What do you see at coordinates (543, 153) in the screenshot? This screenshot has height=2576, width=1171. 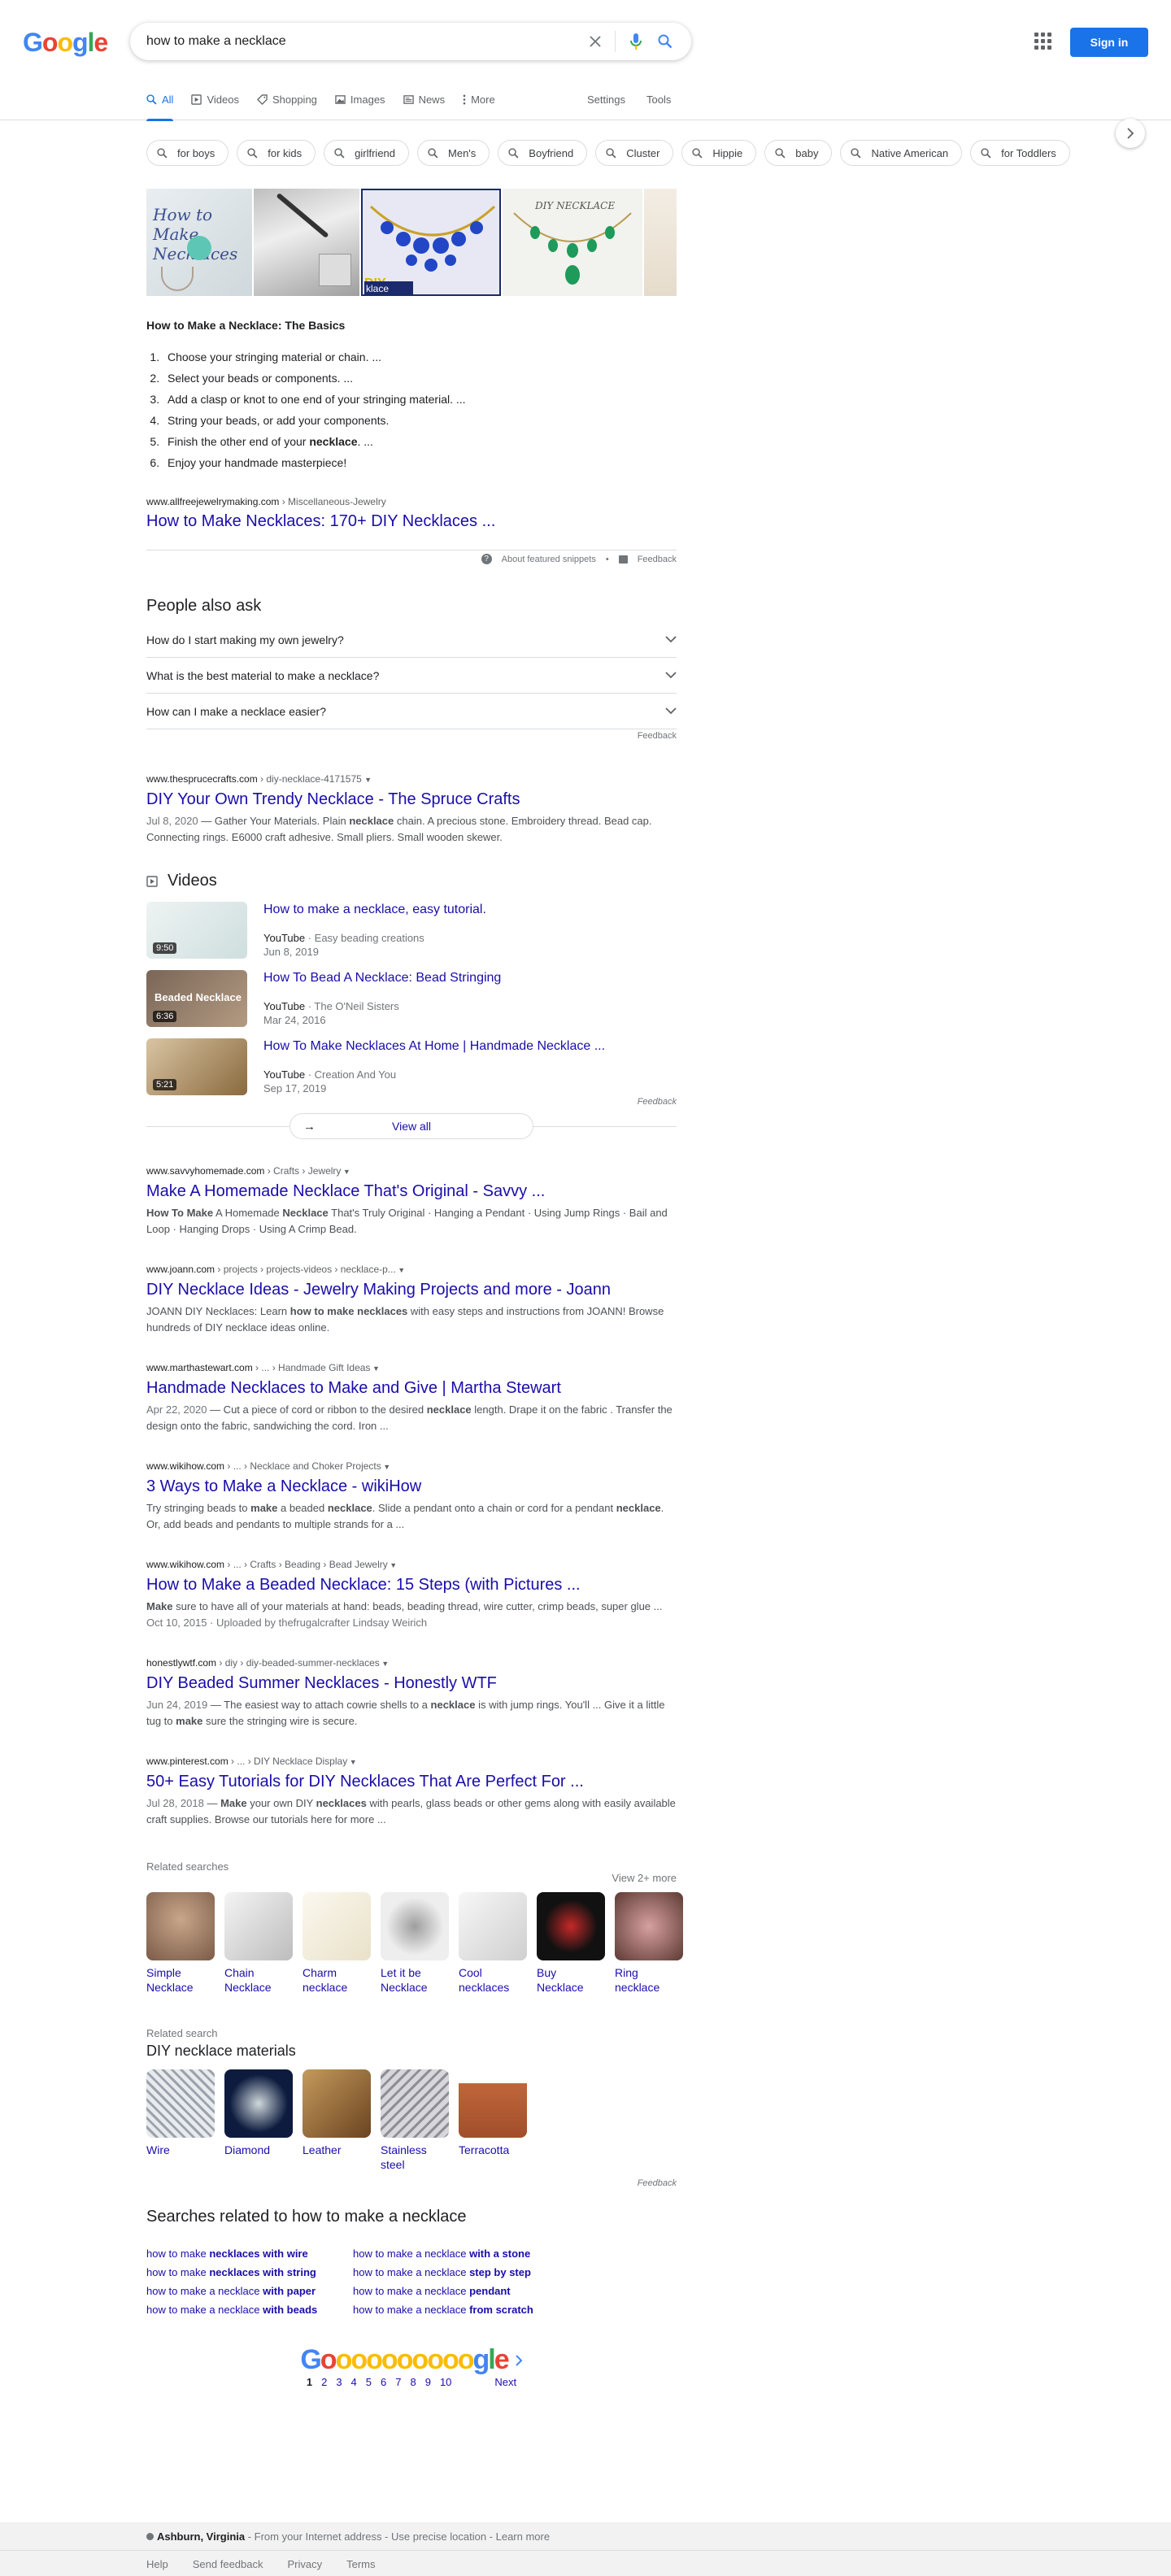 I see `refinement-chip: Boyfriend` at bounding box center [543, 153].